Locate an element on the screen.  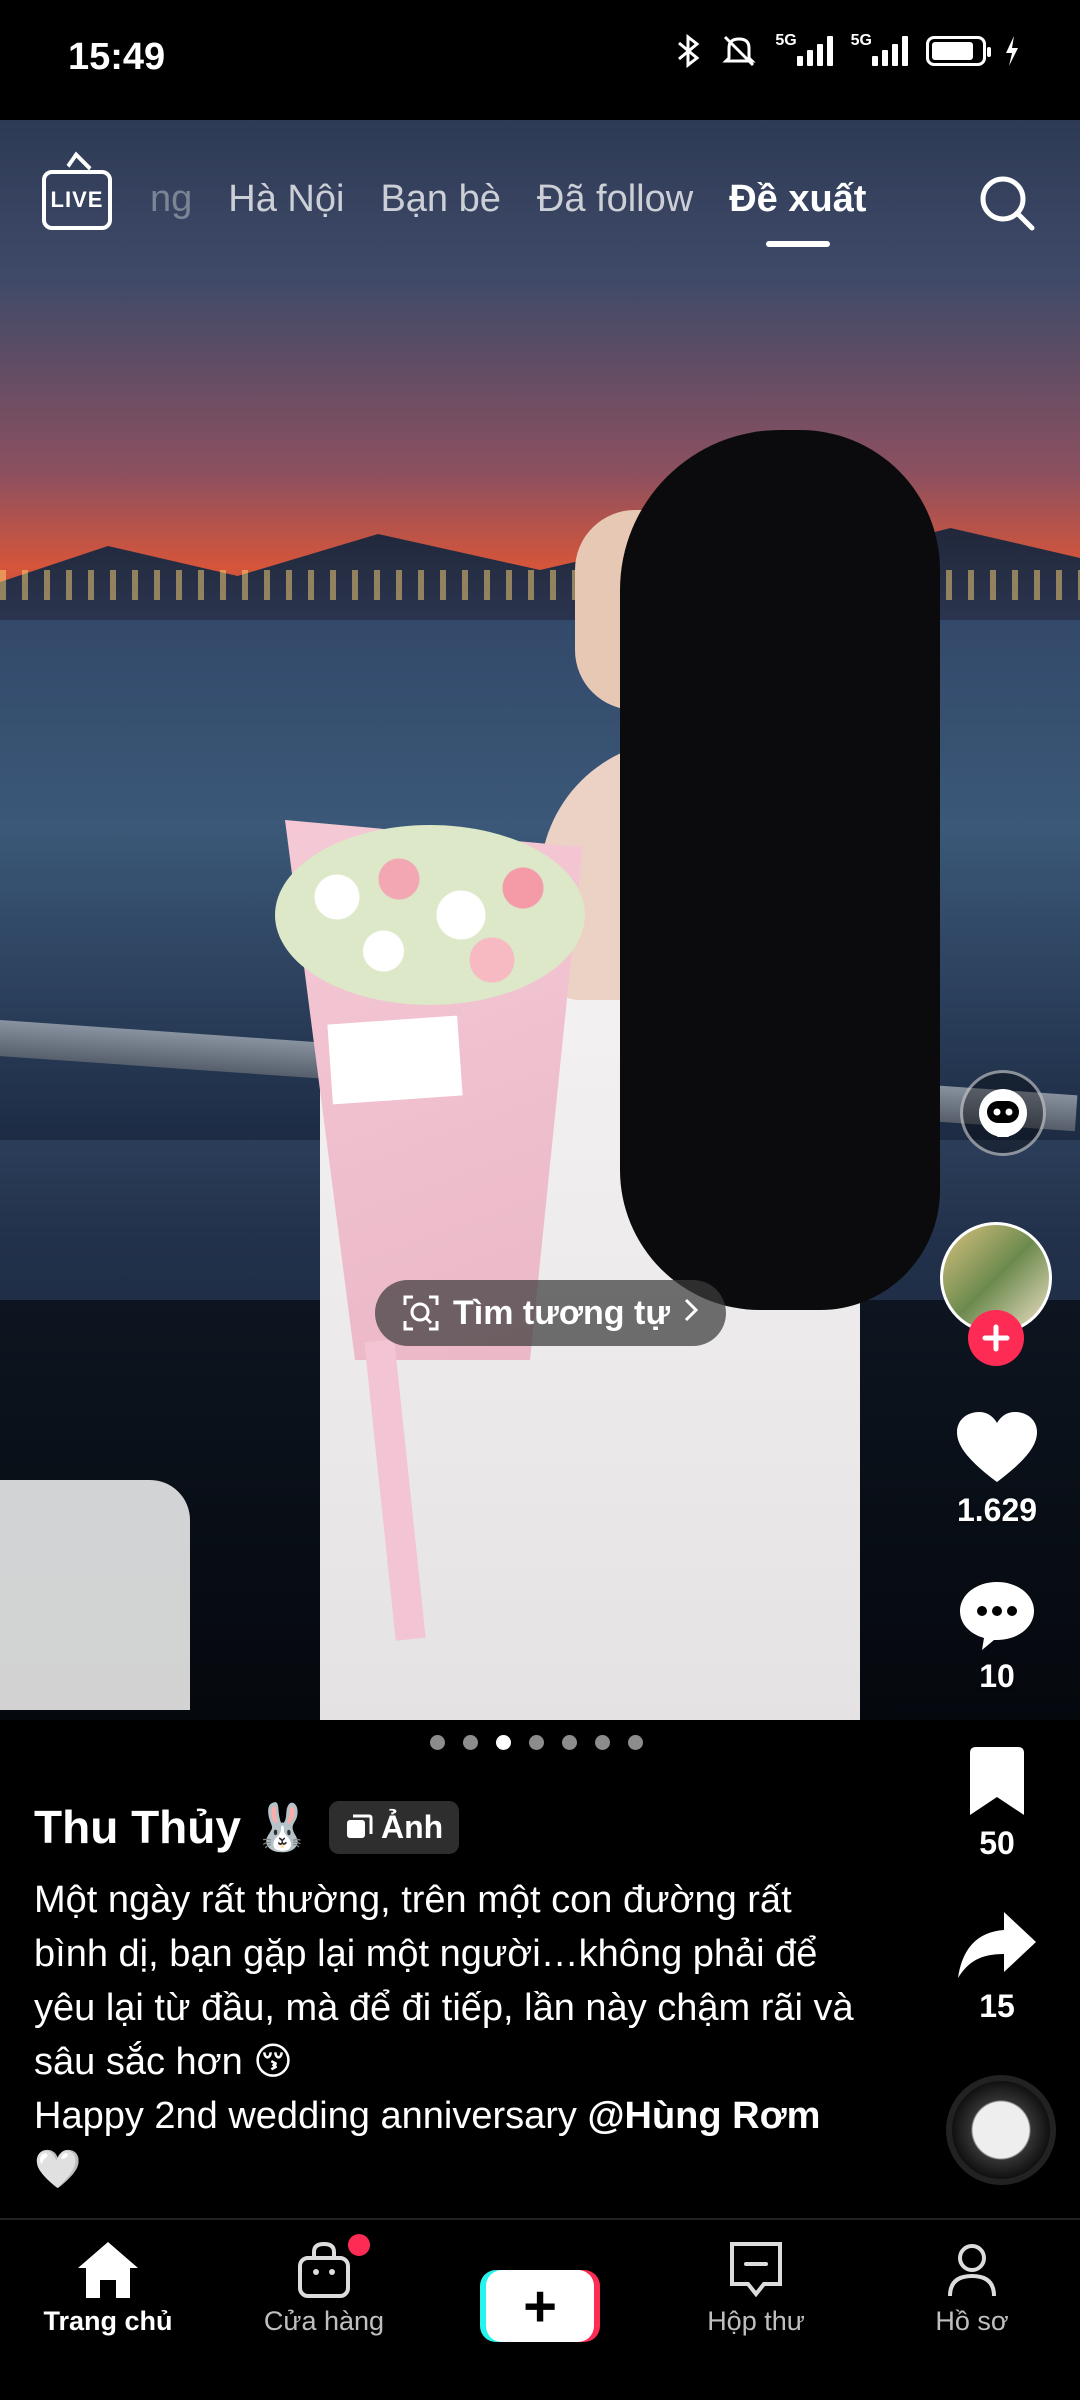
comment-icon is located at coordinates (997, 1616).